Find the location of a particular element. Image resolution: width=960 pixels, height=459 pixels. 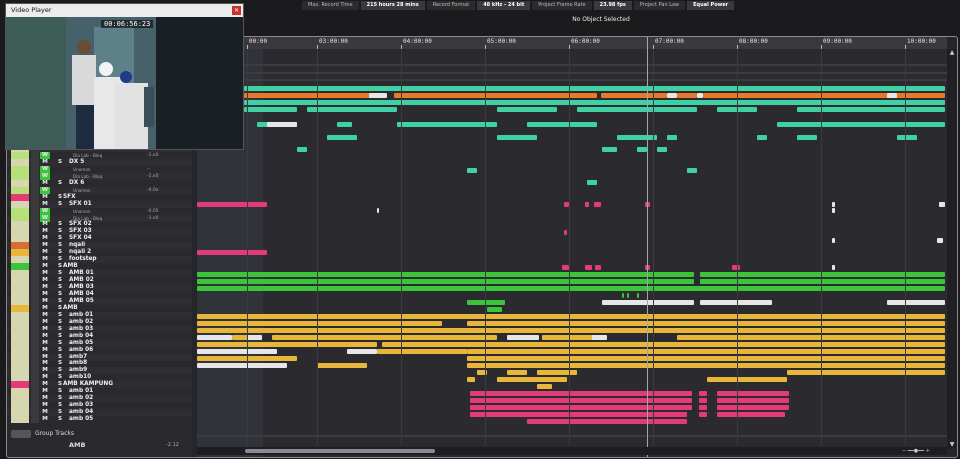

track-header: M Samb8 is located at coordinates (99, 364).